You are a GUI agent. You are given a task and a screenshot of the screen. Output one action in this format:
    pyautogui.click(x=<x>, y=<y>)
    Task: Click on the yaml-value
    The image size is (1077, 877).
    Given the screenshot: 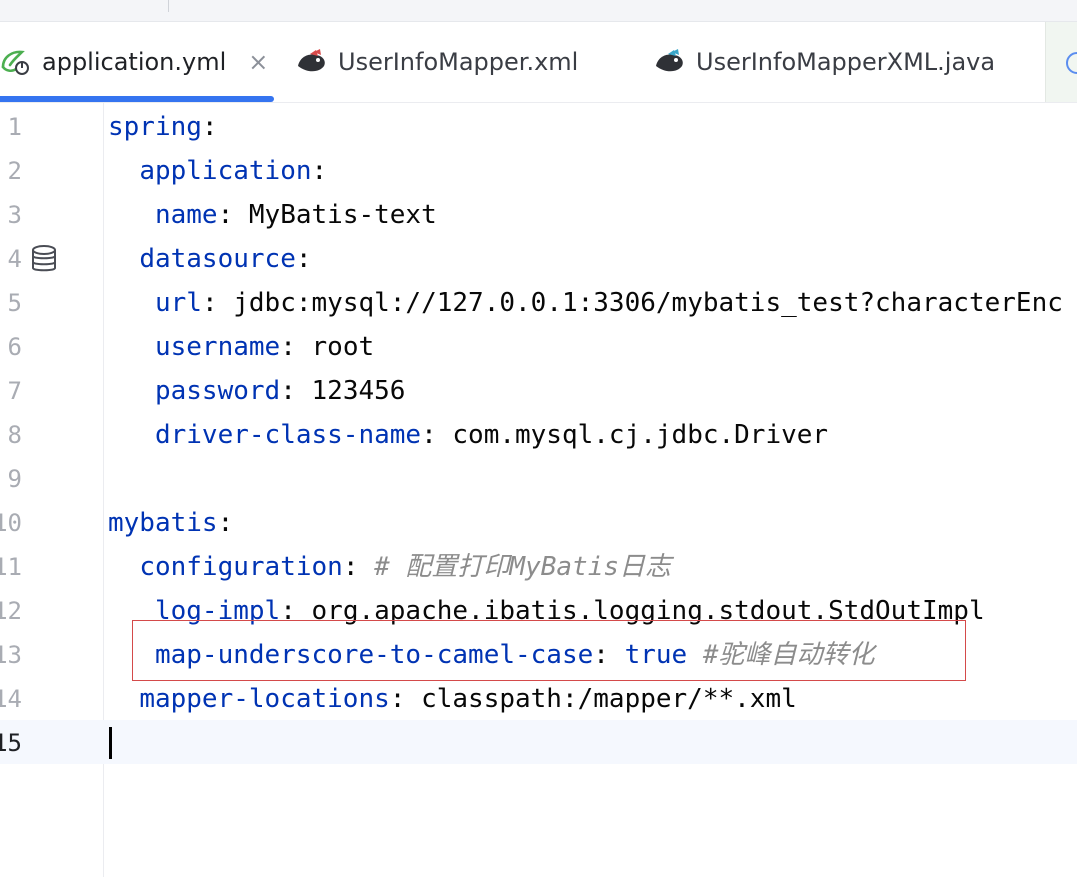 What is the action you would take?
    pyautogui.click(x=366, y=567)
    